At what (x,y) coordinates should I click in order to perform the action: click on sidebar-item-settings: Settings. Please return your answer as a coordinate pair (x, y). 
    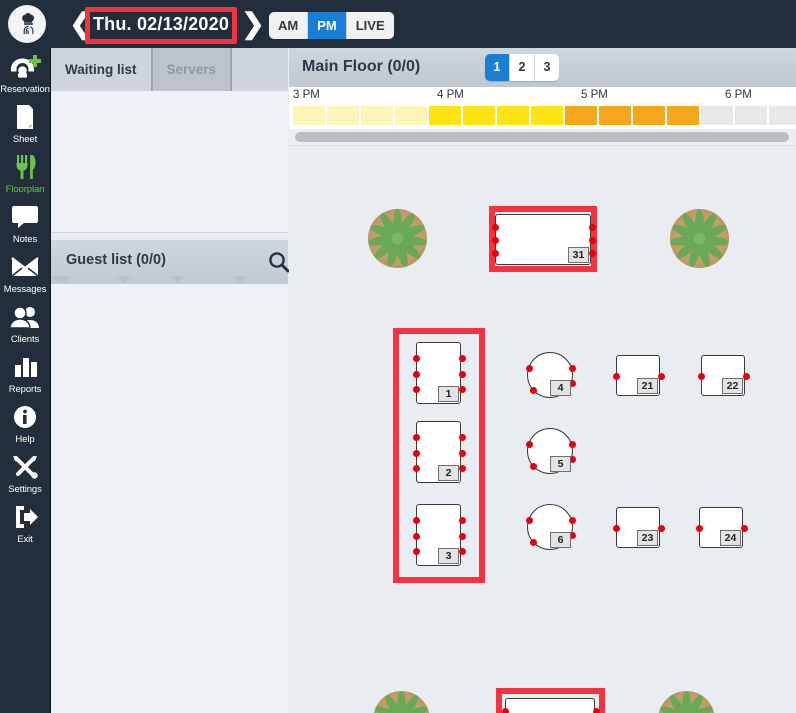
    Looking at the image, I should click on (25, 473).